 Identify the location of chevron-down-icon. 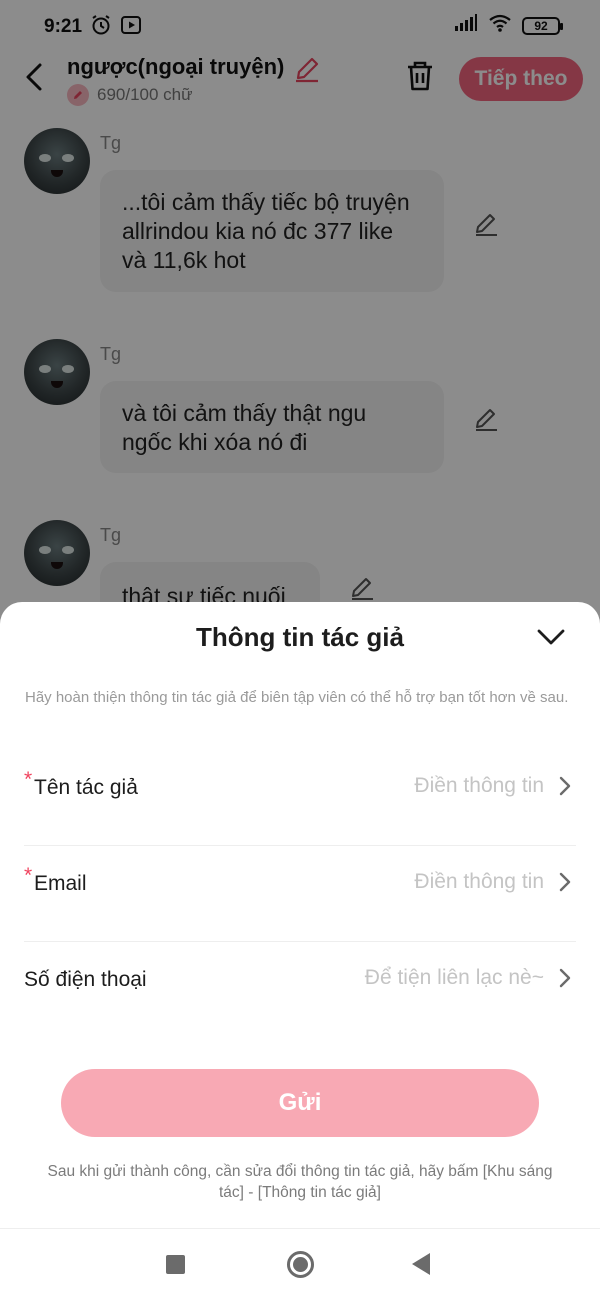
(551, 637).